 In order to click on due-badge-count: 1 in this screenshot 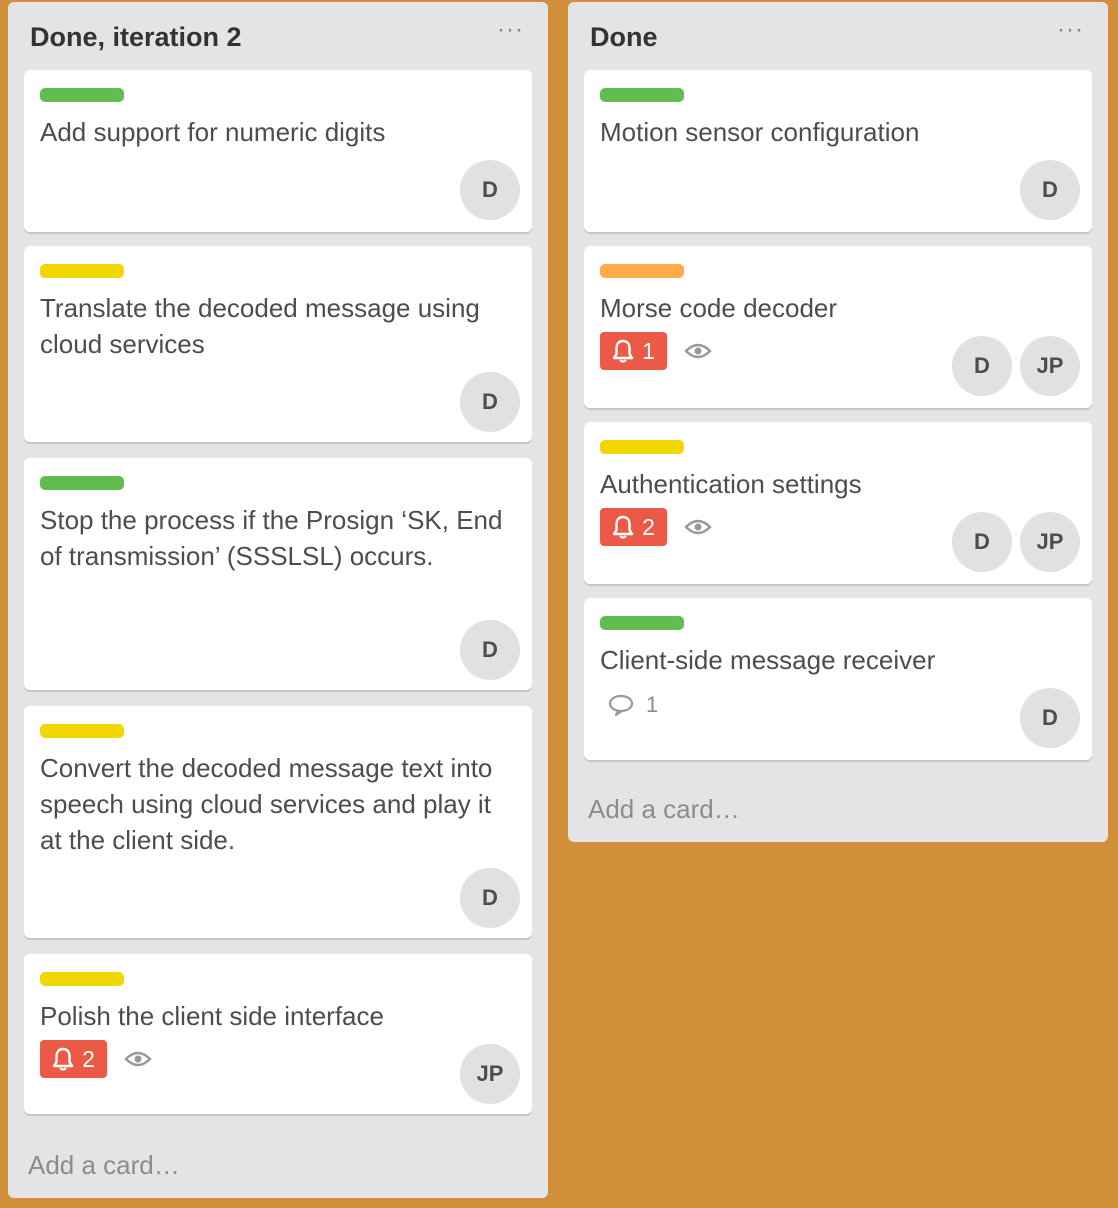, I will do `click(648, 350)`.